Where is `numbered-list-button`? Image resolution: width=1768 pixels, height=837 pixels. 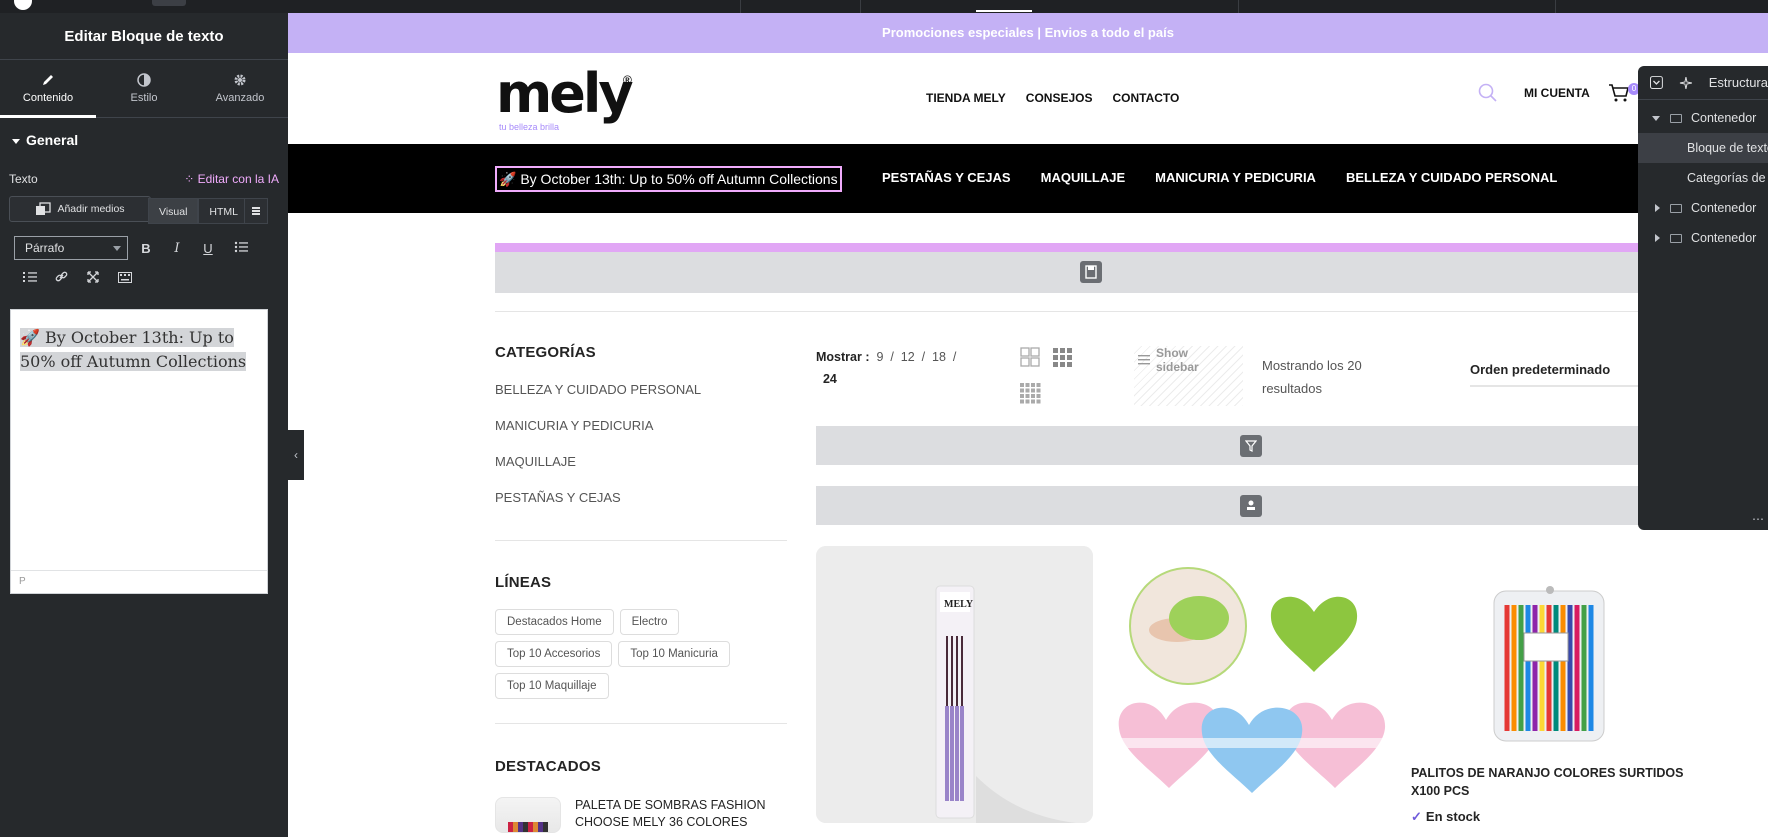
numbered-list-button is located at coordinates (30, 279).